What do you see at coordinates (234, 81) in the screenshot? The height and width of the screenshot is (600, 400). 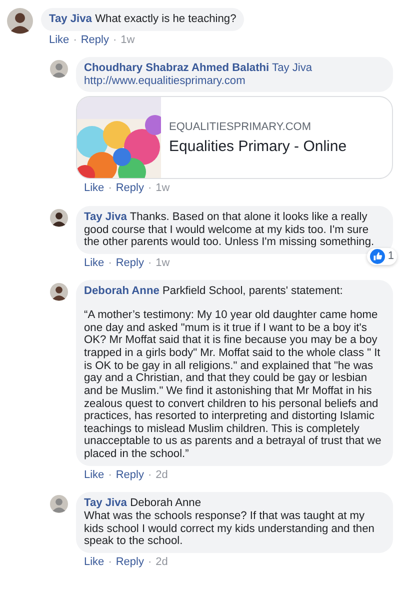 I see `url-link: http://www.equalitiesprimary.com` at bounding box center [234, 81].